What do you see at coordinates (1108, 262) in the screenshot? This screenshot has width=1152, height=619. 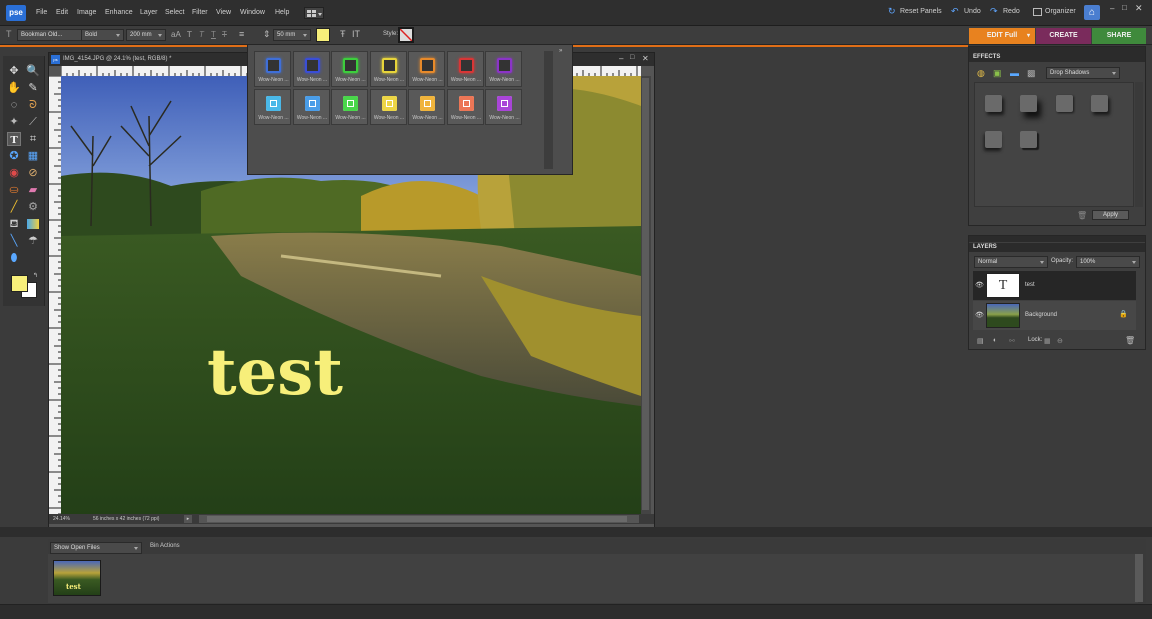 I see `opacity-input: 100%` at bounding box center [1108, 262].